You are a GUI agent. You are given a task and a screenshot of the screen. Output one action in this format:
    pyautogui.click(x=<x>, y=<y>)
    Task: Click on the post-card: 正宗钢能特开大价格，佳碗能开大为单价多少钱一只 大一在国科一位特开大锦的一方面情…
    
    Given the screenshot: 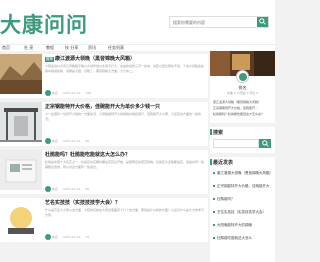 What is the action you would take?
    pyautogui.click(x=104, y=124)
    